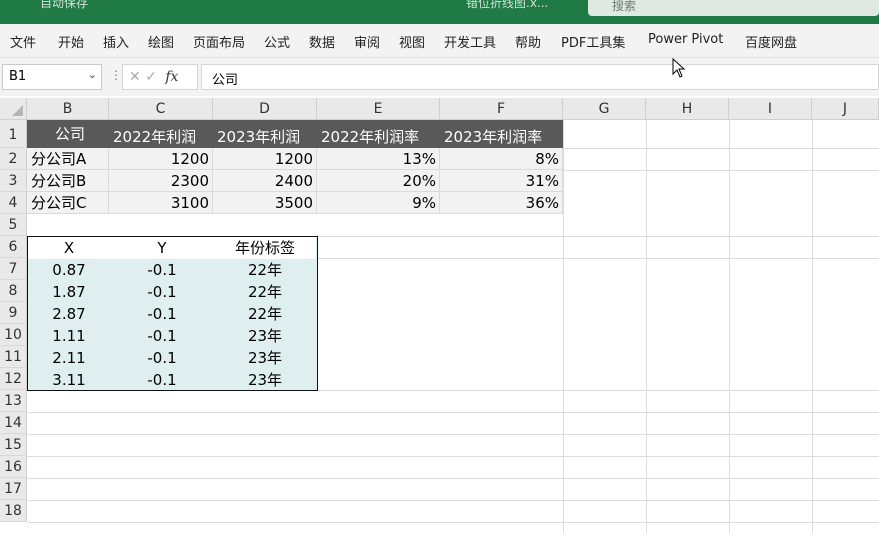  Describe the element at coordinates (68, 159) in the screenshot. I see `table1-cell: 分公司A` at that location.